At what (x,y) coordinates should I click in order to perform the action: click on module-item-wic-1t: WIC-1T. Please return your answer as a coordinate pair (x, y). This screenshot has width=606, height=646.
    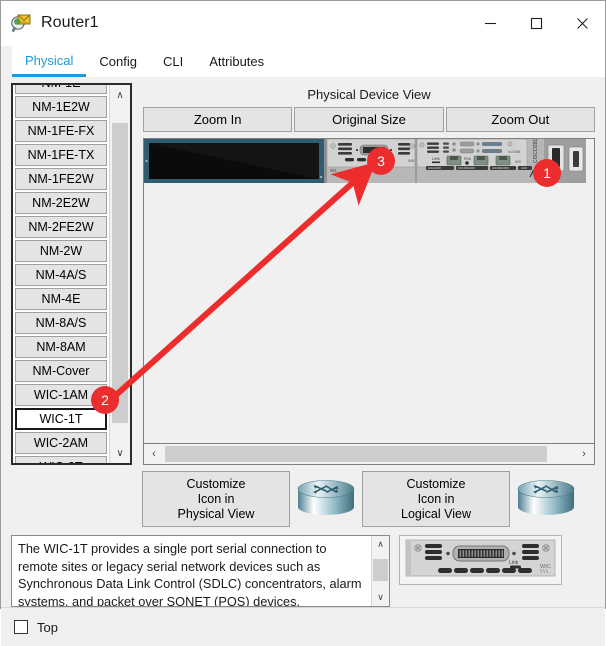
    Looking at the image, I should click on (61, 419).